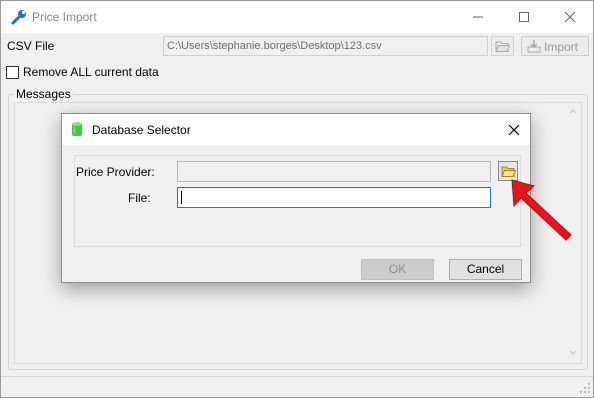 This screenshot has height=398, width=594. What do you see at coordinates (573, 111) in the screenshot?
I see `scroll-up-icon` at bounding box center [573, 111].